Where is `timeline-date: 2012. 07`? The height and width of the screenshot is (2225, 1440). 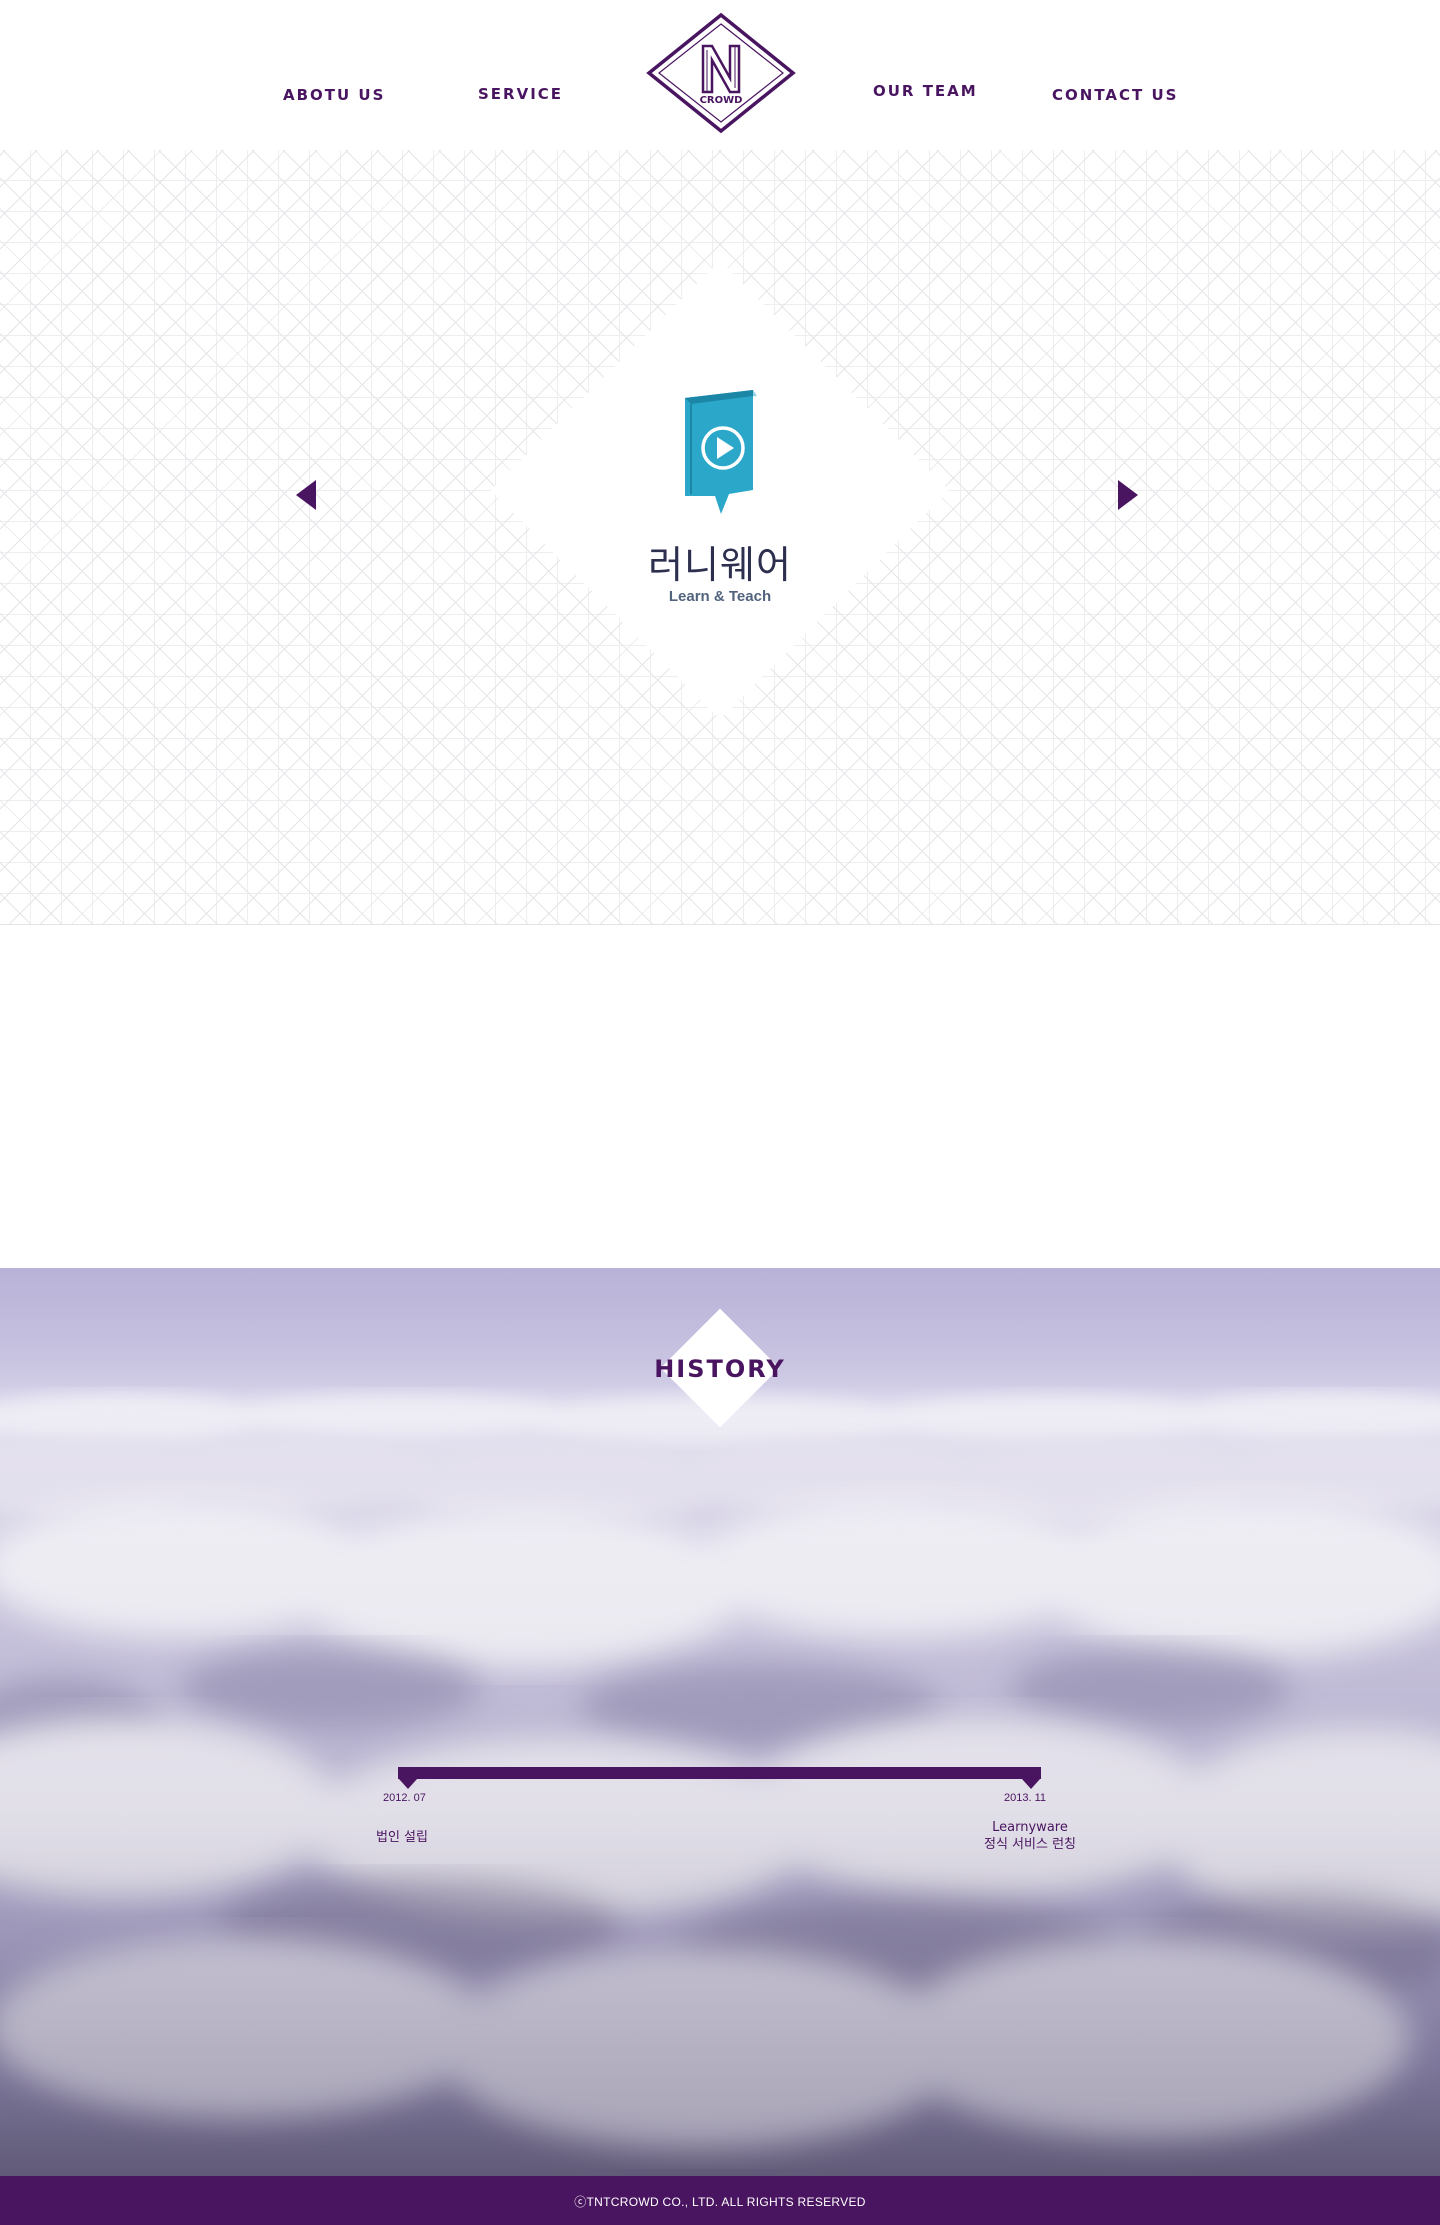 timeline-date: 2012. 07 is located at coordinates (404, 1798).